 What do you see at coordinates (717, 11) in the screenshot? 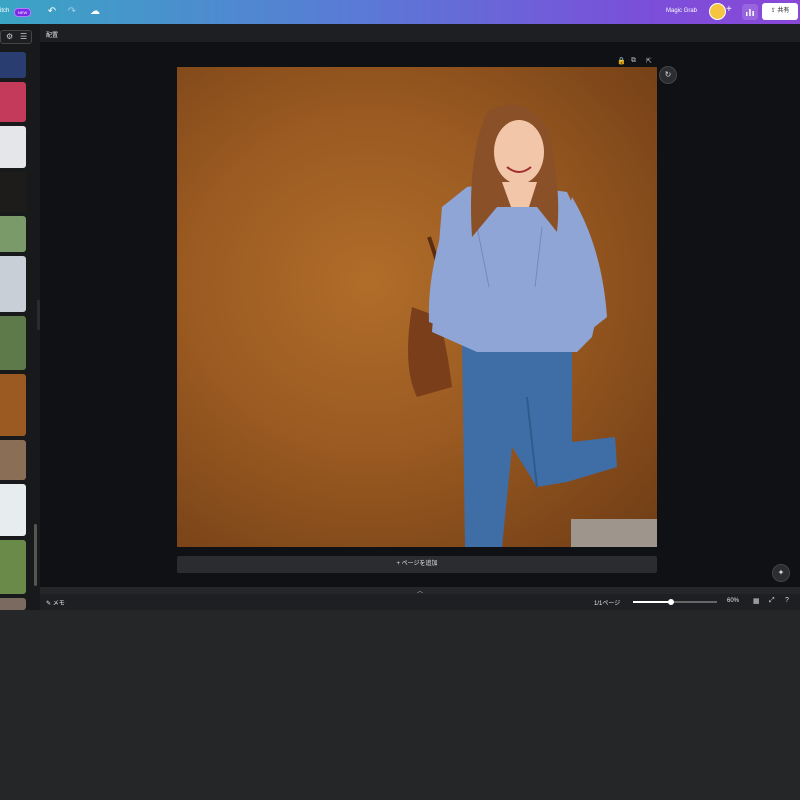
I see `avatar` at bounding box center [717, 11].